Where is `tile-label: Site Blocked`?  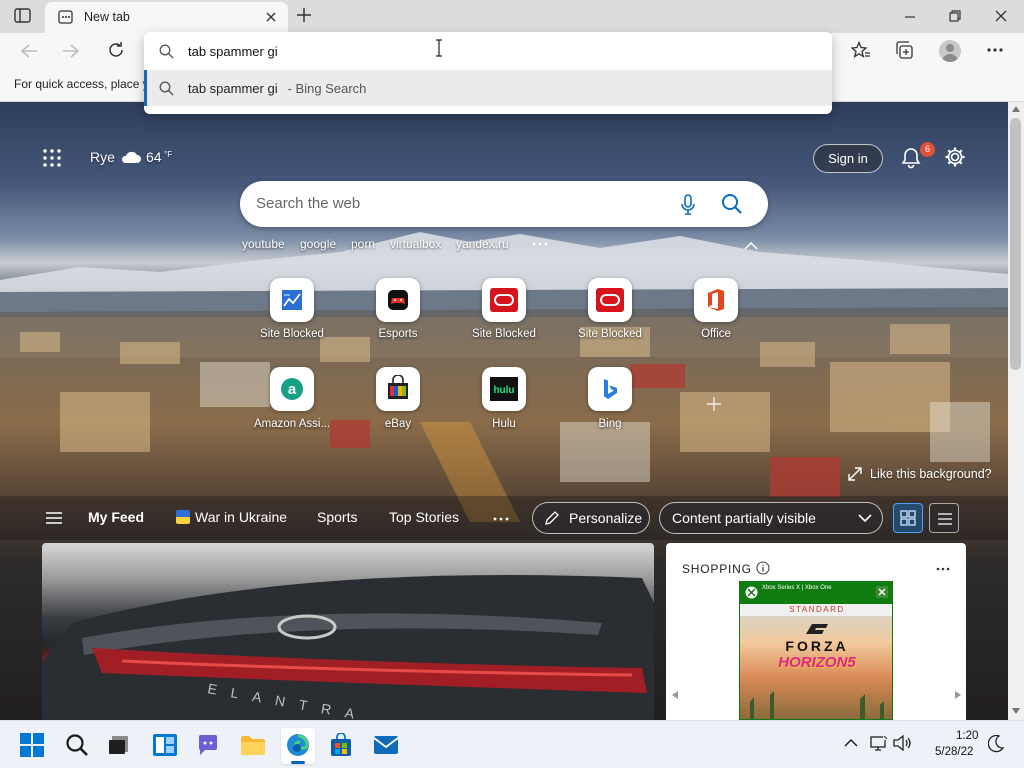
tile-label: Site Blocked is located at coordinates (610, 334).